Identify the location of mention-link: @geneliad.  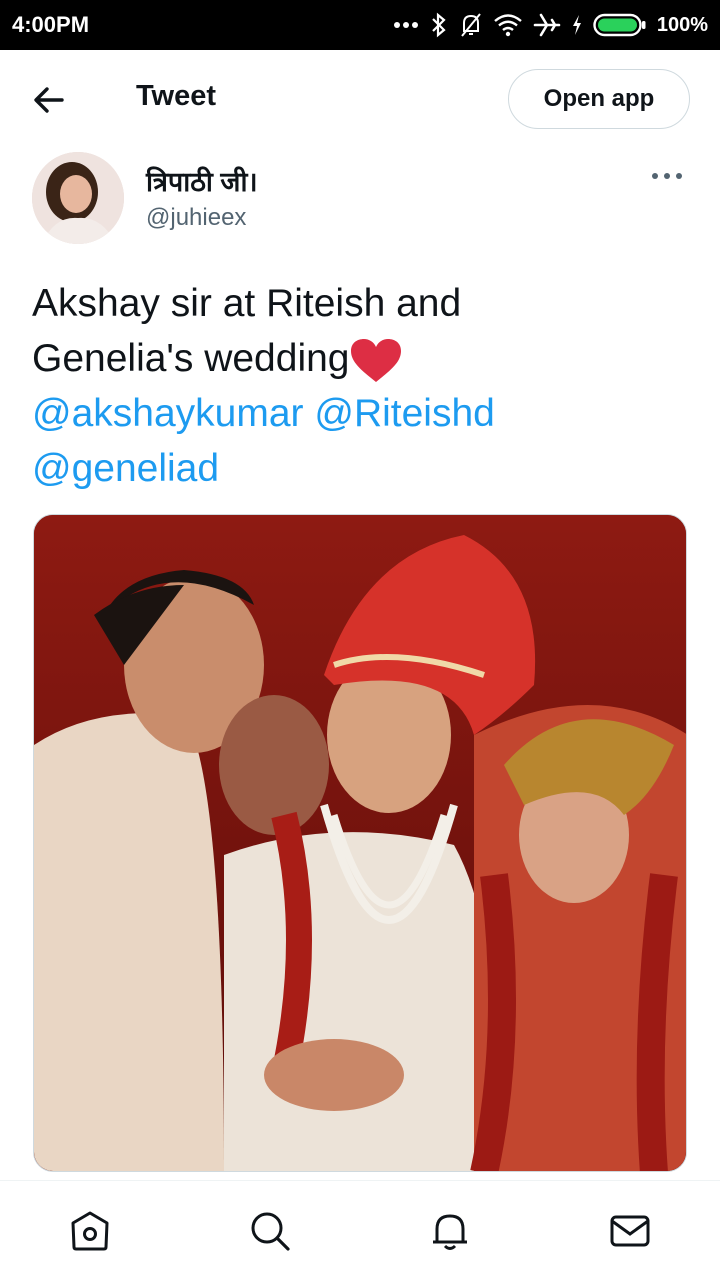
(125, 468).